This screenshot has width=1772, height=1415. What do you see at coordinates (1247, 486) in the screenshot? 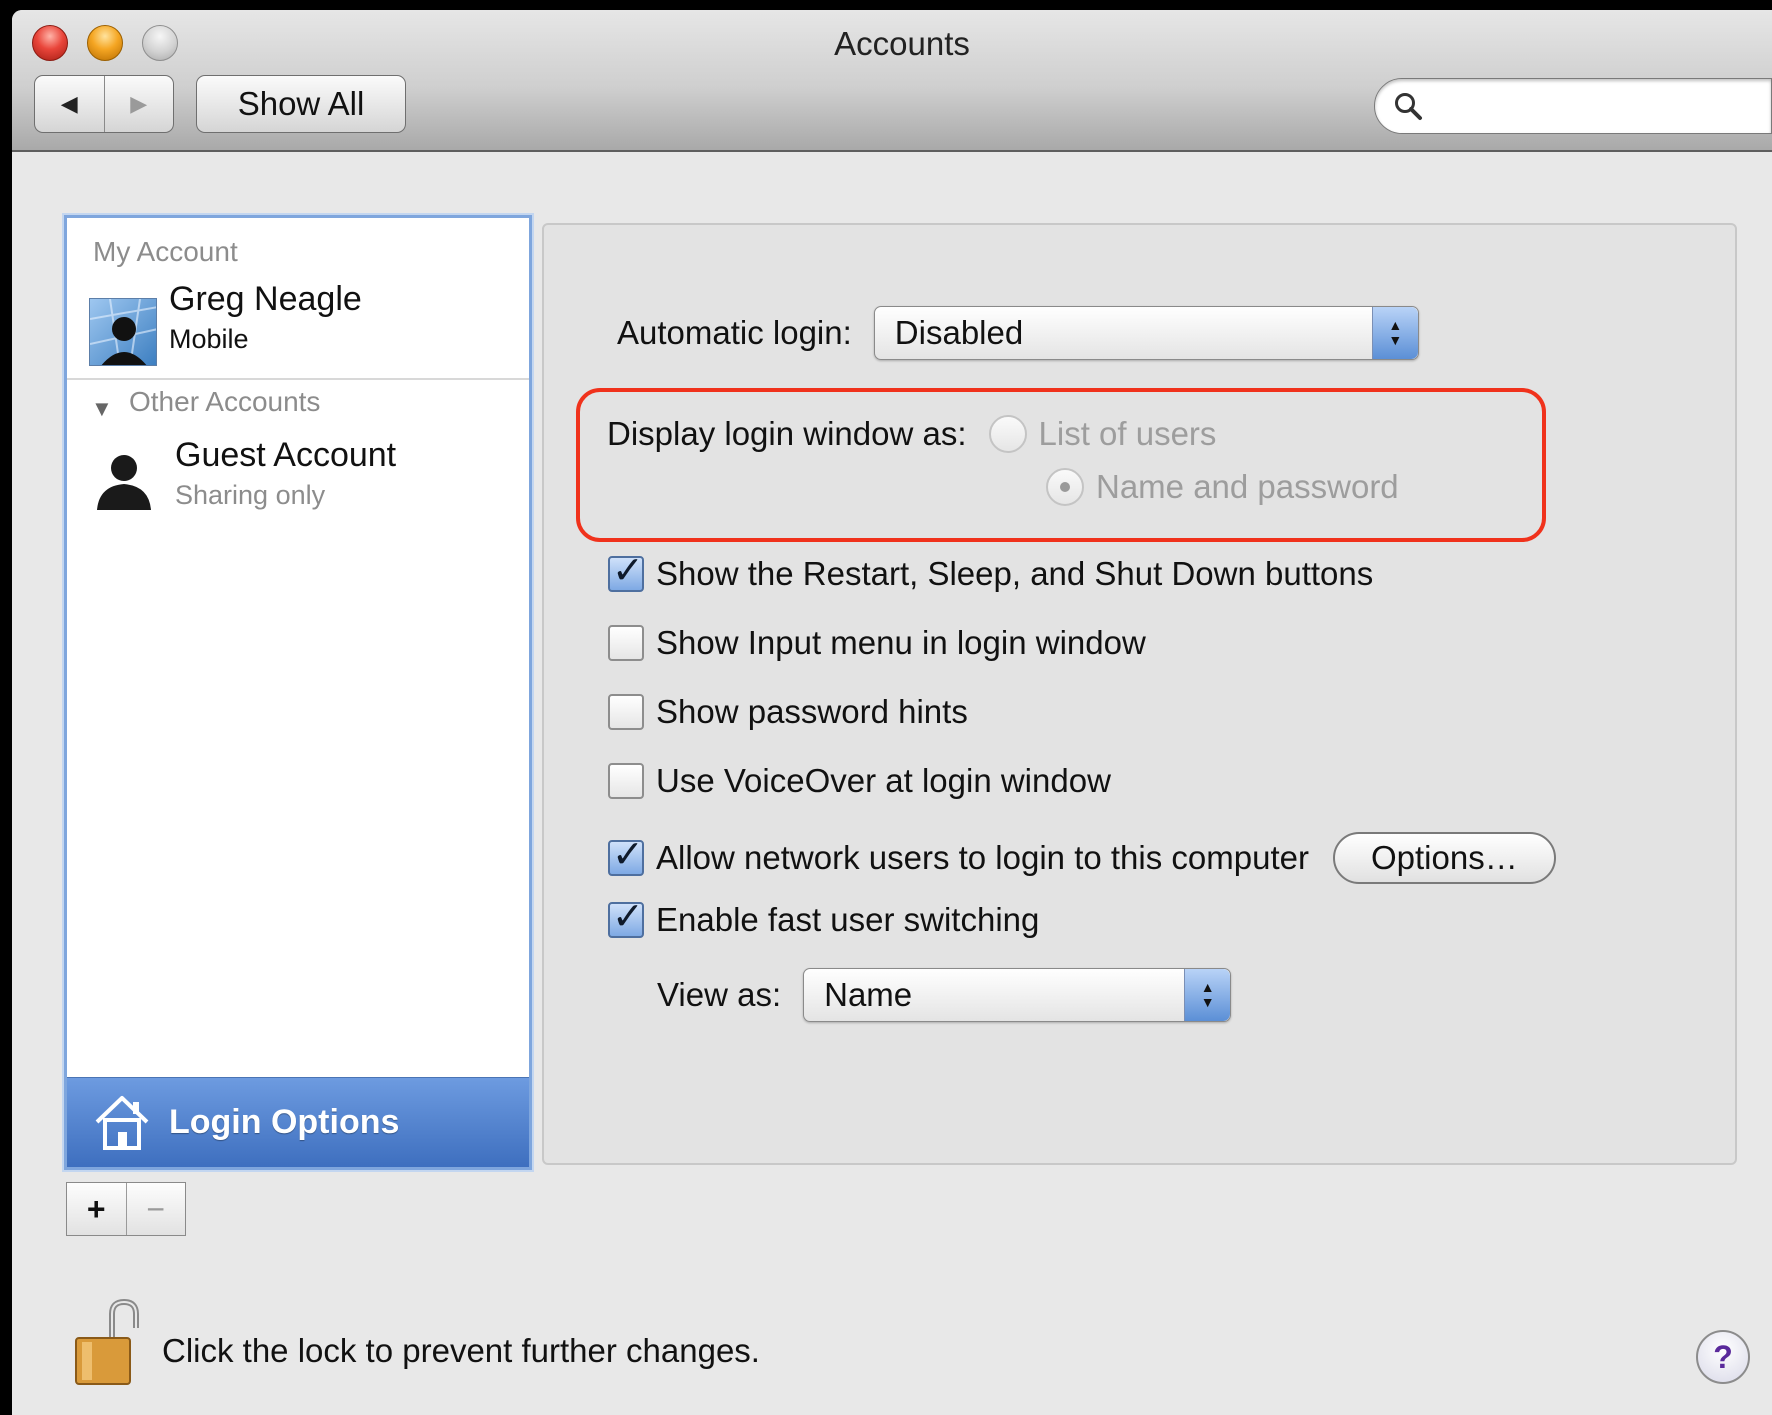
I see `radio-label: Name and password` at bounding box center [1247, 486].